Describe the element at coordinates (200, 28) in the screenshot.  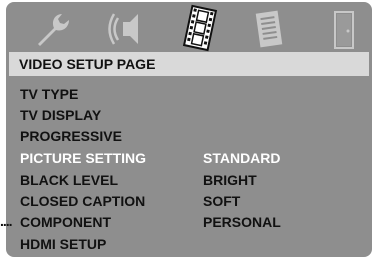
I see `video-setup-film-icon` at that location.